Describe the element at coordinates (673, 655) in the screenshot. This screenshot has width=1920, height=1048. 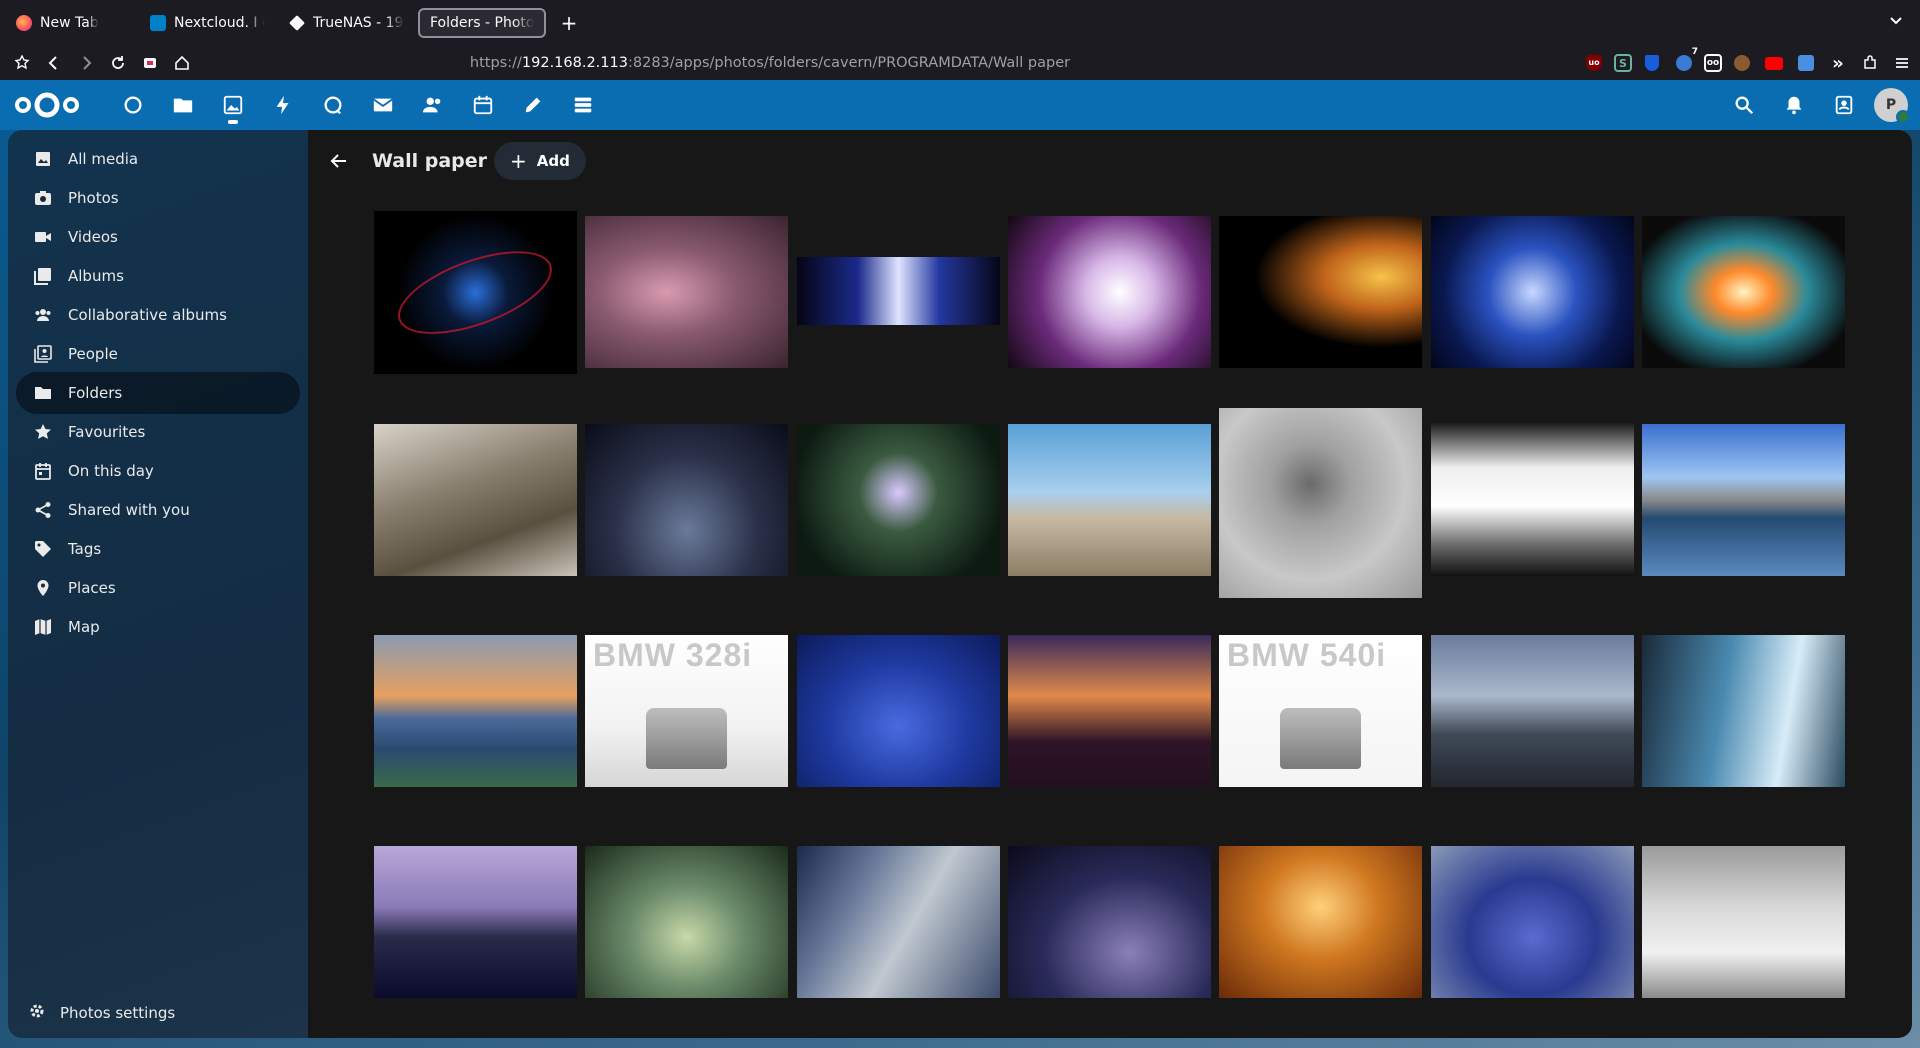
I see `thumbnail-caption: BMW 328i` at that location.